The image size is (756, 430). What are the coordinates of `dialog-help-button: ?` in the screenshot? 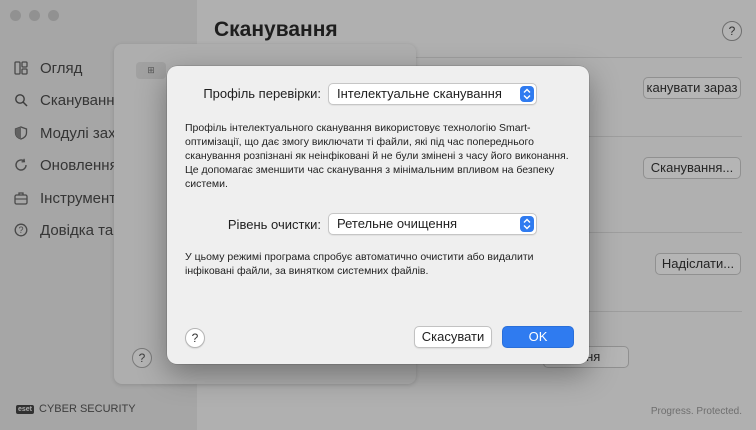 It's located at (195, 338).